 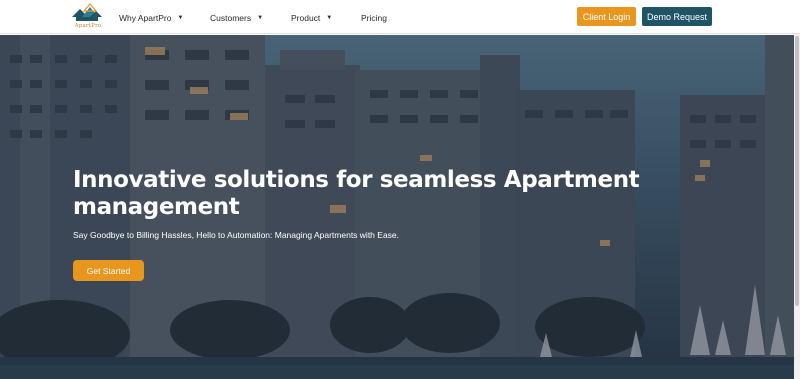 What do you see at coordinates (87, 12) in the screenshot?
I see `house-logo-icon` at bounding box center [87, 12].